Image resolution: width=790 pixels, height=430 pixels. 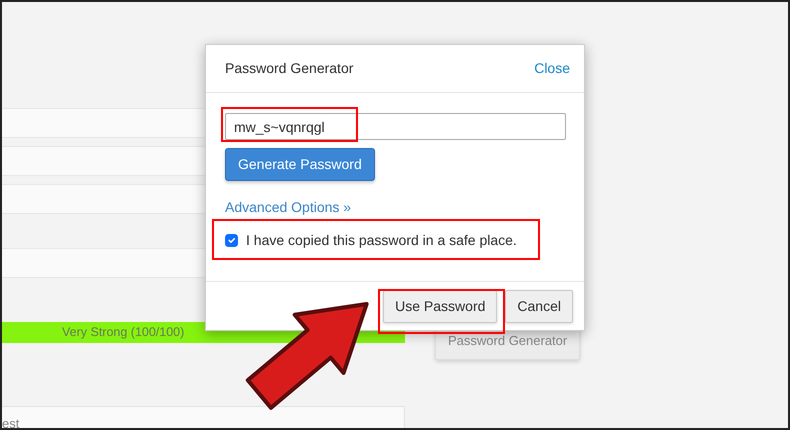 I want to click on password-field: mw_s~vqnrqgl, so click(x=395, y=126).